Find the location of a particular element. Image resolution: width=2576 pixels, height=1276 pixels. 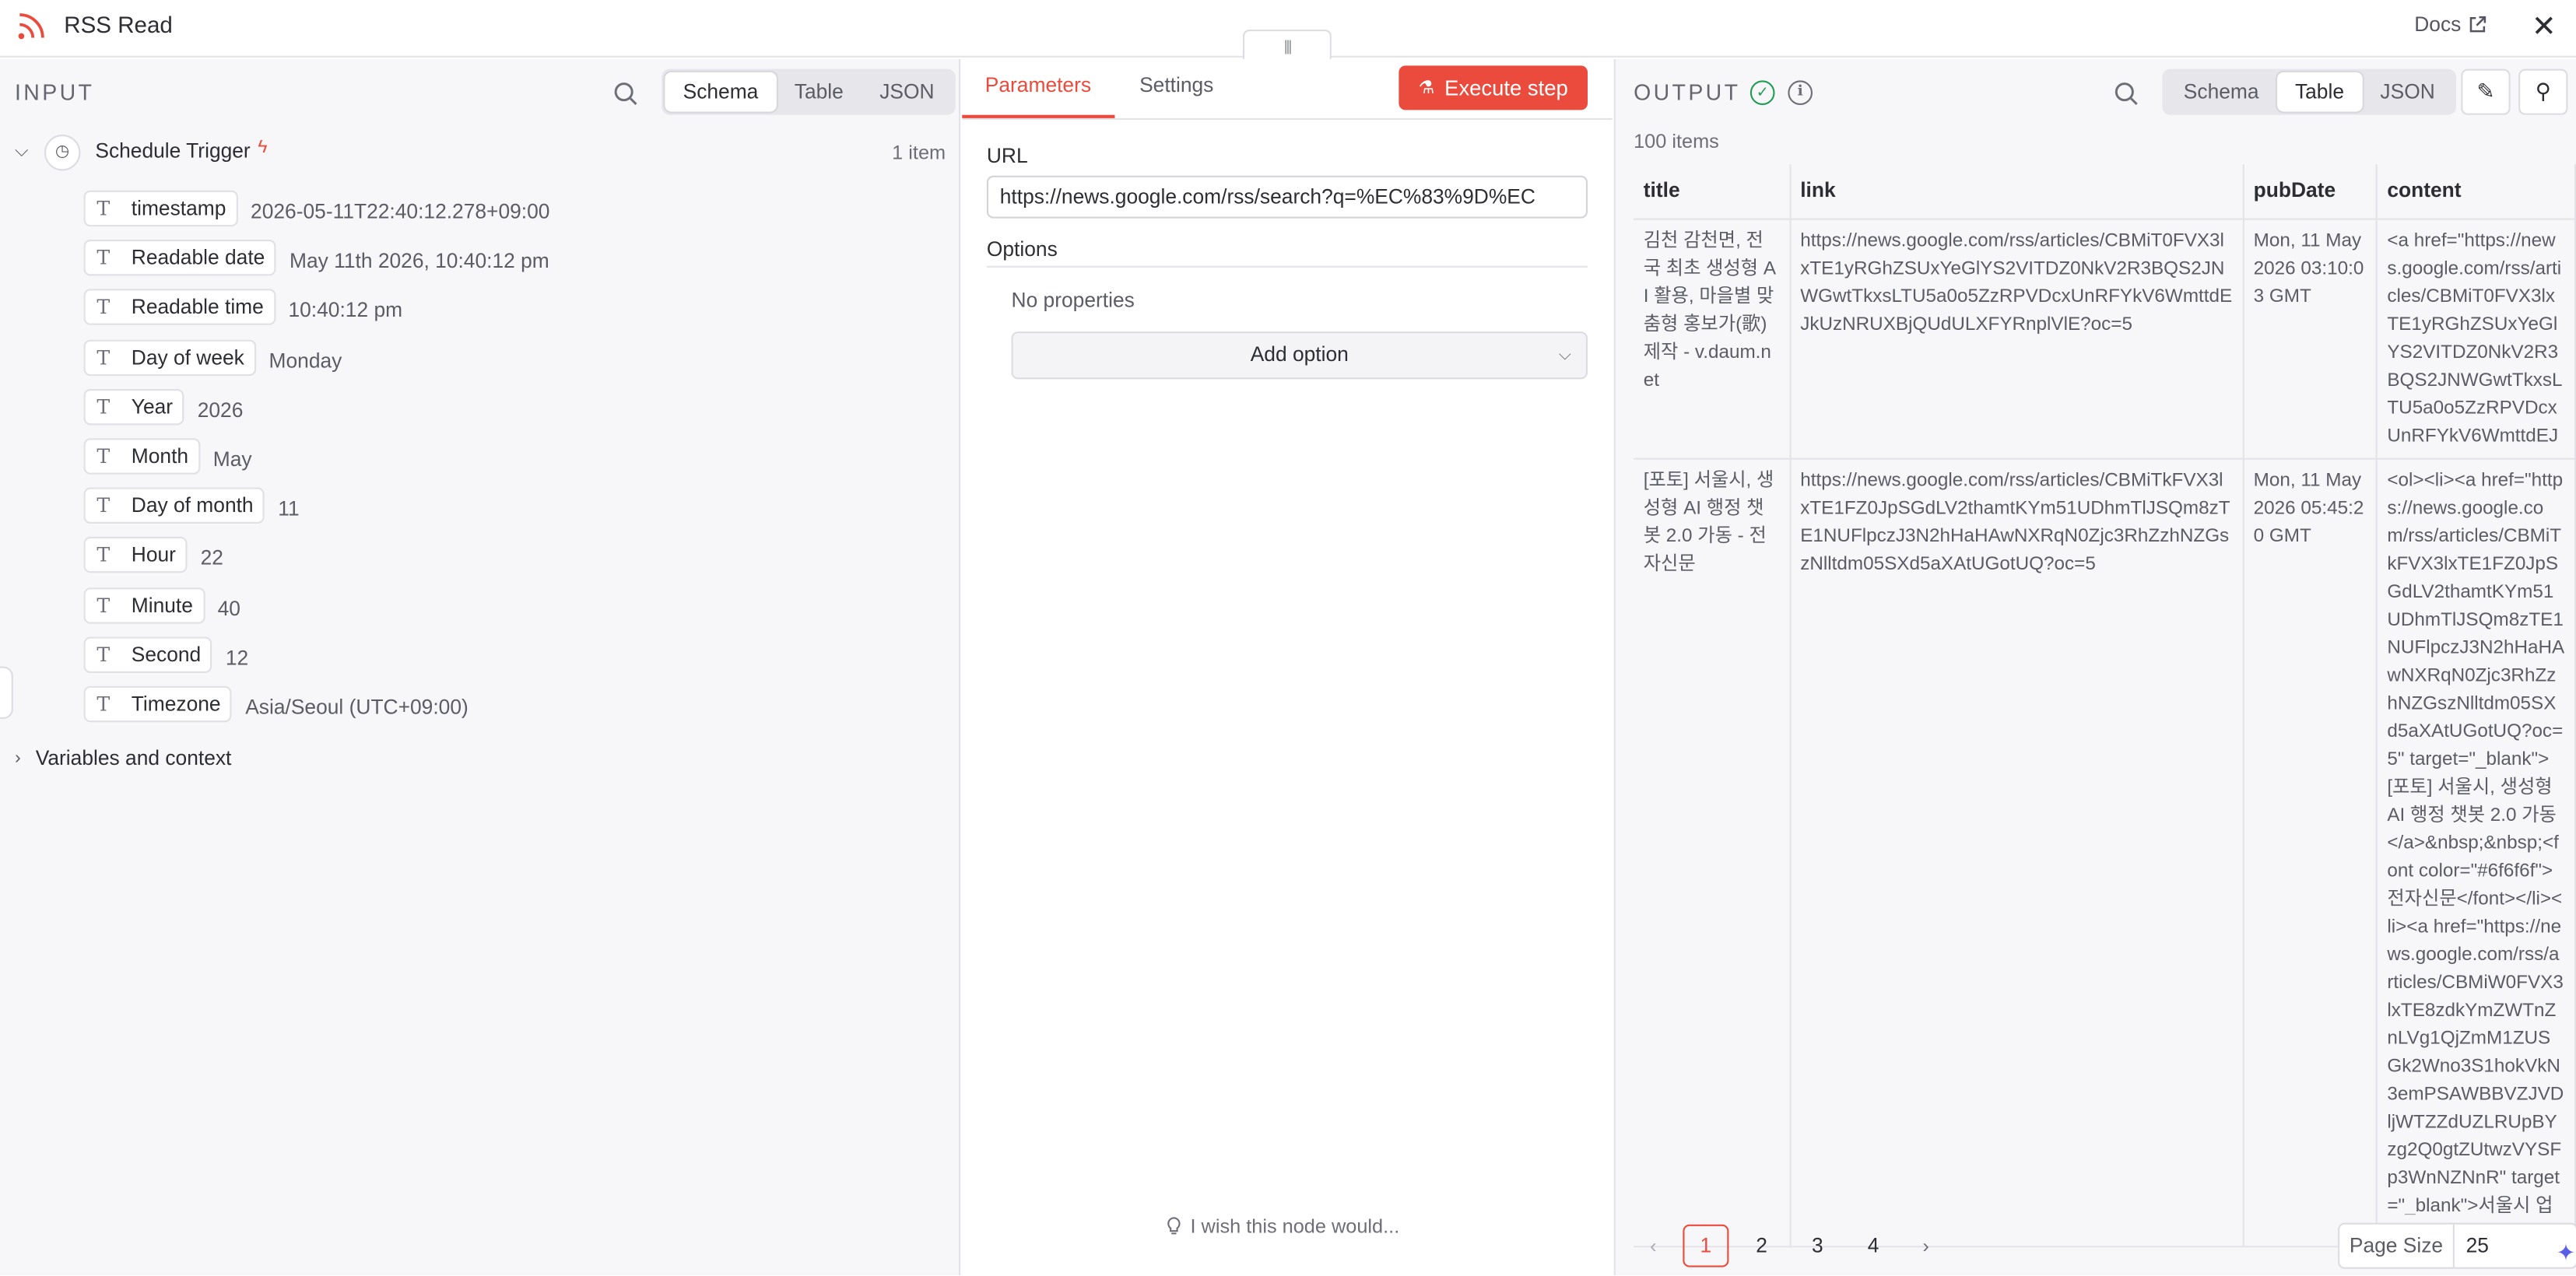

no-properties-text: No properties is located at coordinates (1073, 300).